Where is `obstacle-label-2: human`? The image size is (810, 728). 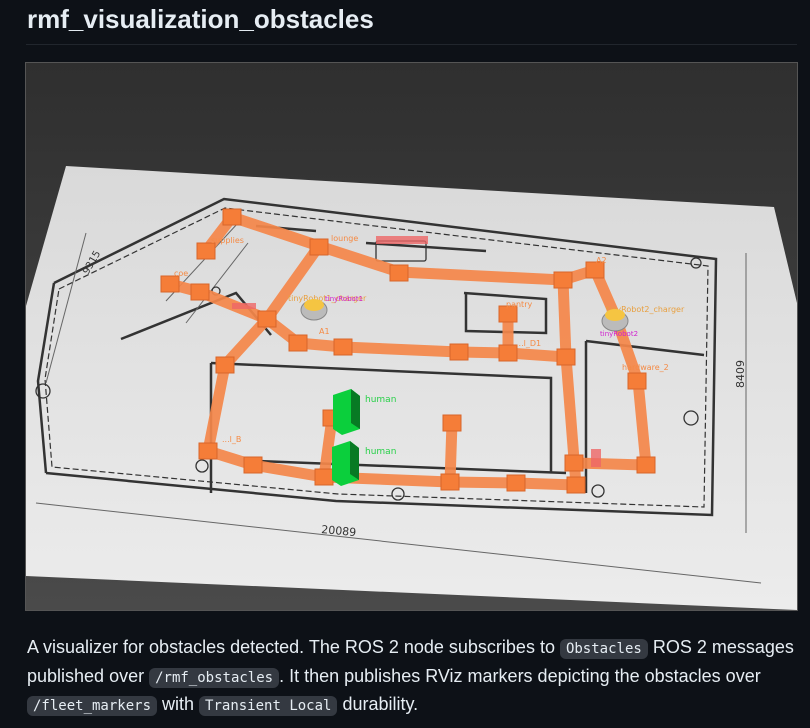
obstacle-label-2: human is located at coordinates (380, 452).